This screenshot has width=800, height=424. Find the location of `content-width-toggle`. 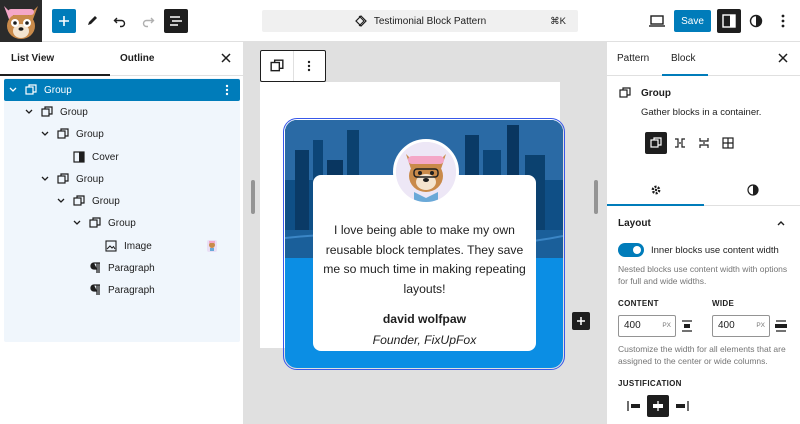

content-width-toggle is located at coordinates (631, 250).